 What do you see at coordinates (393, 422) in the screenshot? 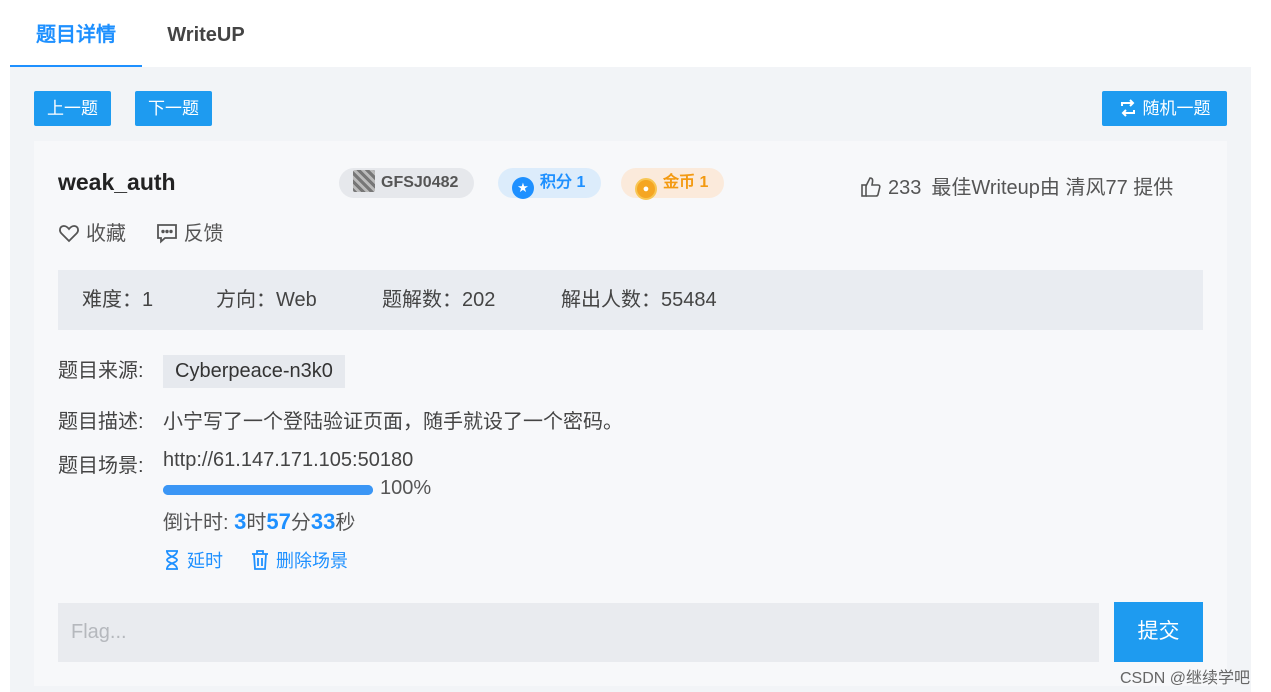
I see `description-text: 小宁写了一个登陆验证页面，随手就设了一个密码。` at bounding box center [393, 422].